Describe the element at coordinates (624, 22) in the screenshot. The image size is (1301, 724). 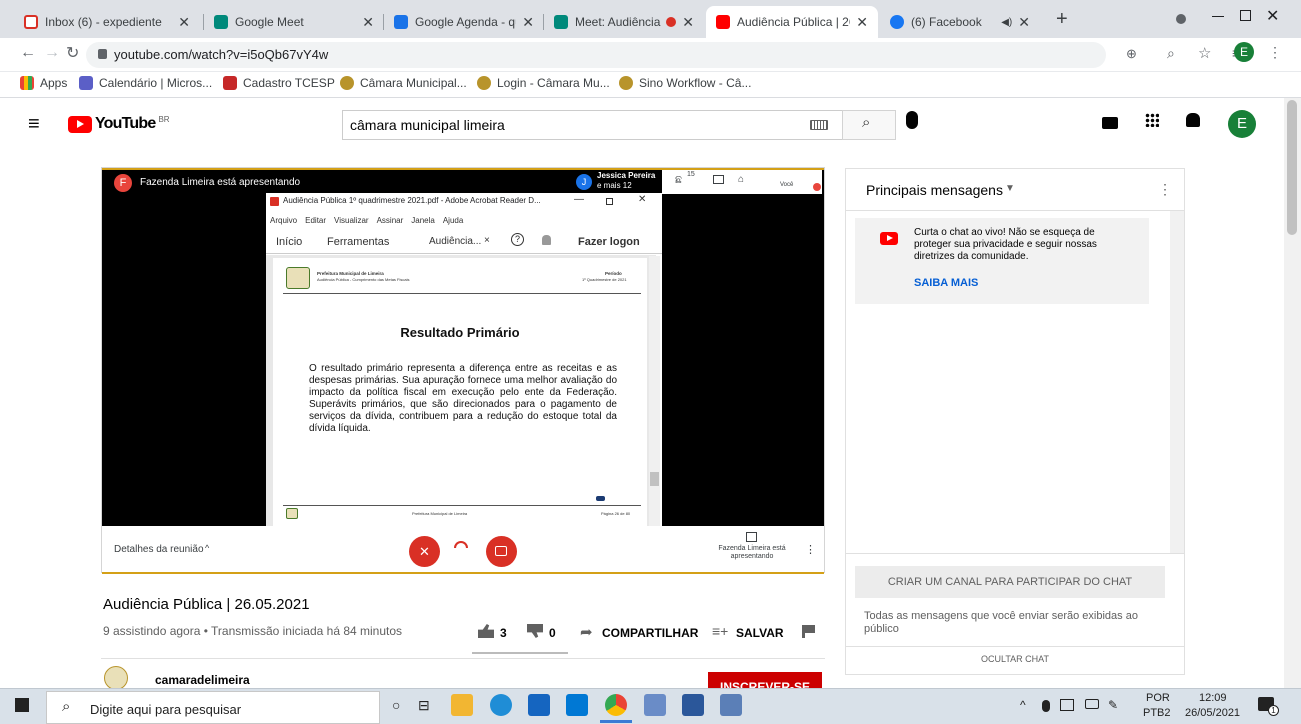
I see `tab-meet-audiencia: Meet: Audiência P ✕` at that location.